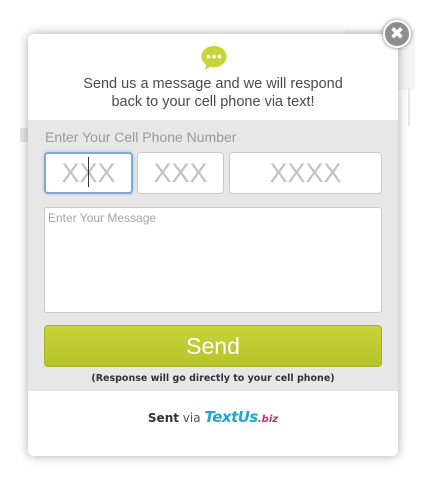 The image size is (426, 481). Describe the element at coordinates (88, 172) in the screenshot. I see `text-cursor` at that location.